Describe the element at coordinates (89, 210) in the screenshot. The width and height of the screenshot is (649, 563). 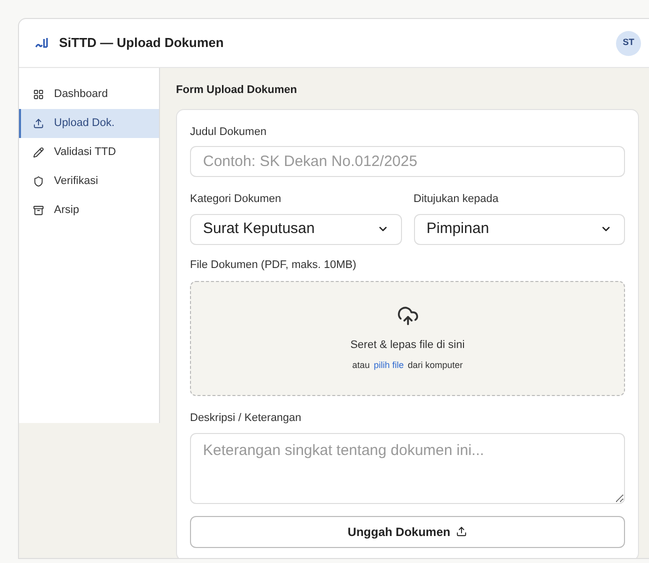
I see `sidebar-item: Arsip` at that location.